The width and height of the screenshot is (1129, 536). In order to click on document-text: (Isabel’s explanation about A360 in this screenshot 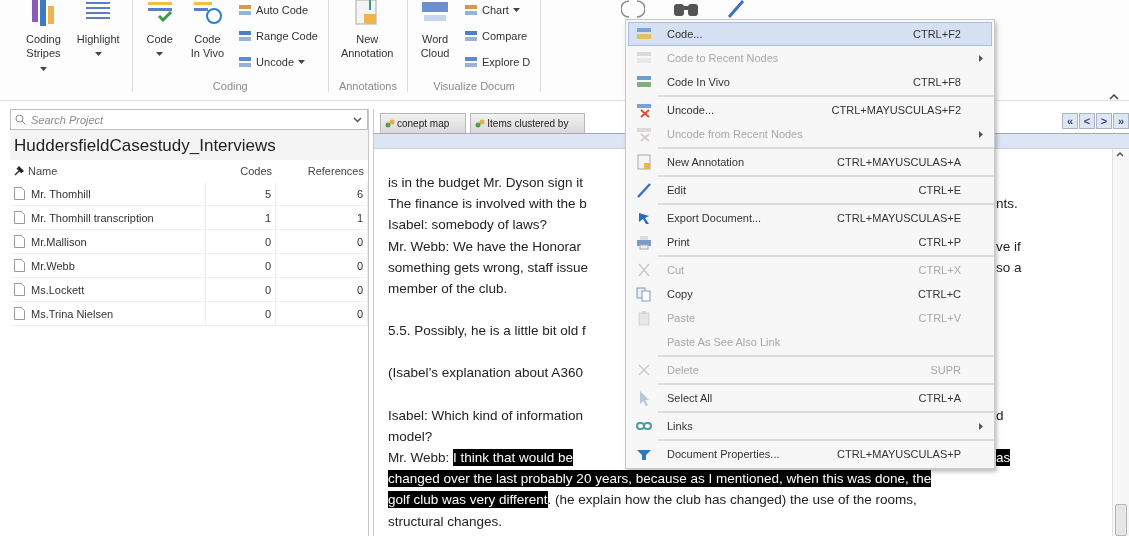, I will do `click(485, 373)`.